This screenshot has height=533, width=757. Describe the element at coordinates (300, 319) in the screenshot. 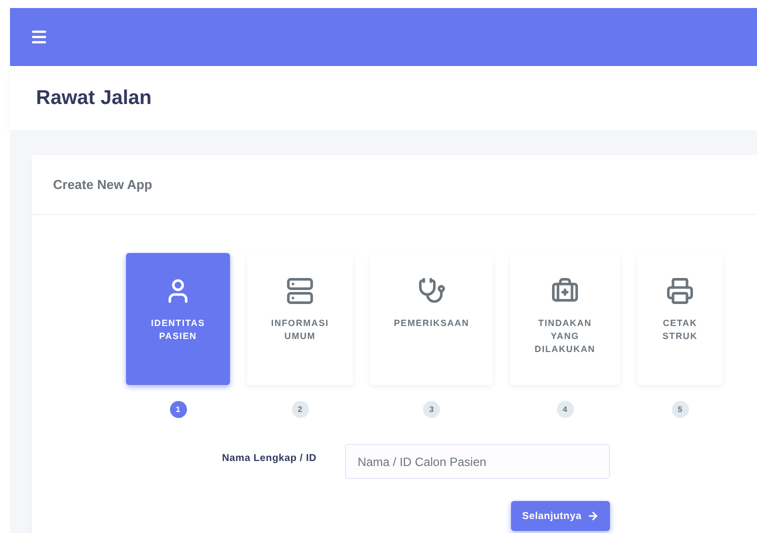

I see `step-tab: INFORMASI UMUM` at that location.